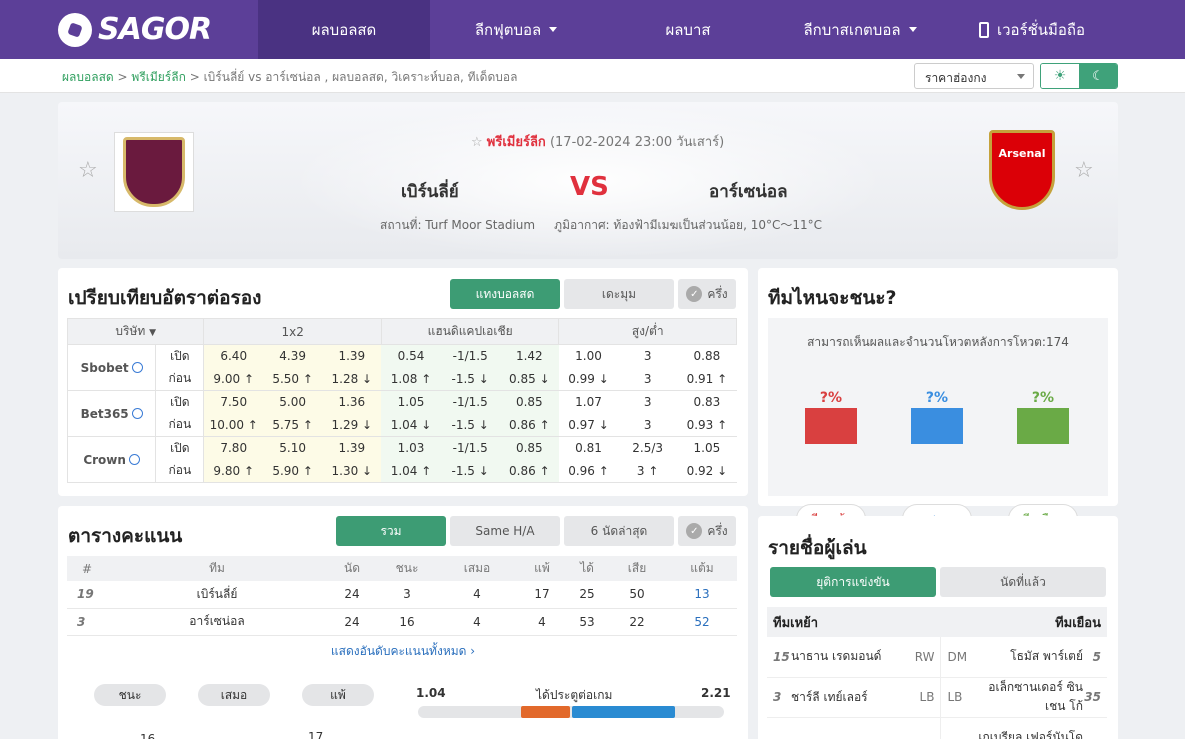 Image resolution: width=1185 pixels, height=739 pixels. What do you see at coordinates (748, 191) in the screenshot?
I see `away-team-name: อาร์เซน่อล` at bounding box center [748, 191].